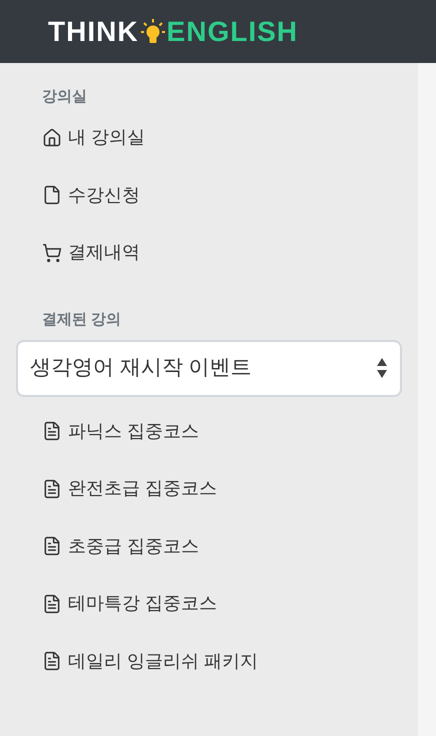  What do you see at coordinates (209, 546) in the screenshot?
I see `sidebar-item: 초중급 집중코스` at bounding box center [209, 546].